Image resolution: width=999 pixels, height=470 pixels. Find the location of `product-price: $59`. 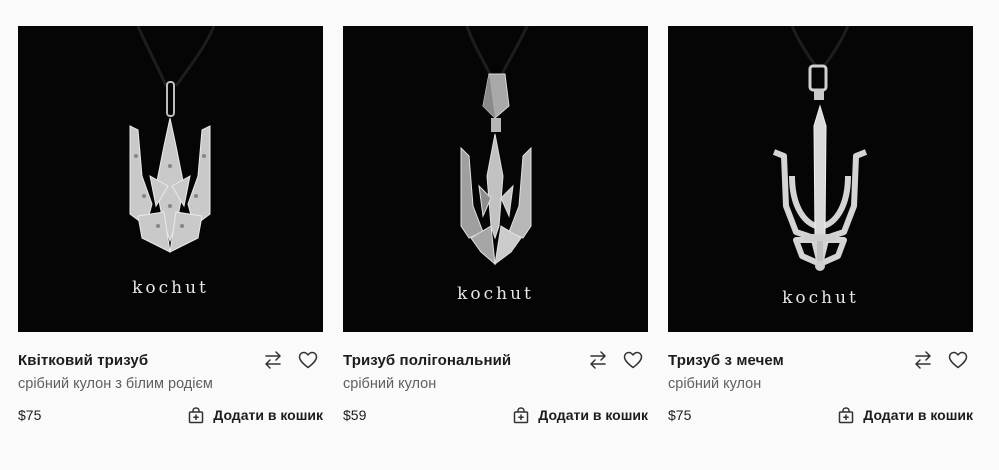

product-price: $59 is located at coordinates (355, 415).